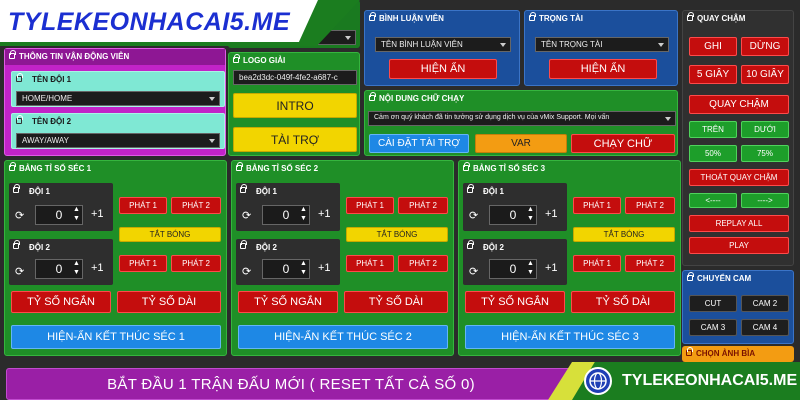 This screenshot has width=800, height=400. What do you see at coordinates (521, 143) in the screenshot?
I see `var-button: VAR` at bounding box center [521, 143].